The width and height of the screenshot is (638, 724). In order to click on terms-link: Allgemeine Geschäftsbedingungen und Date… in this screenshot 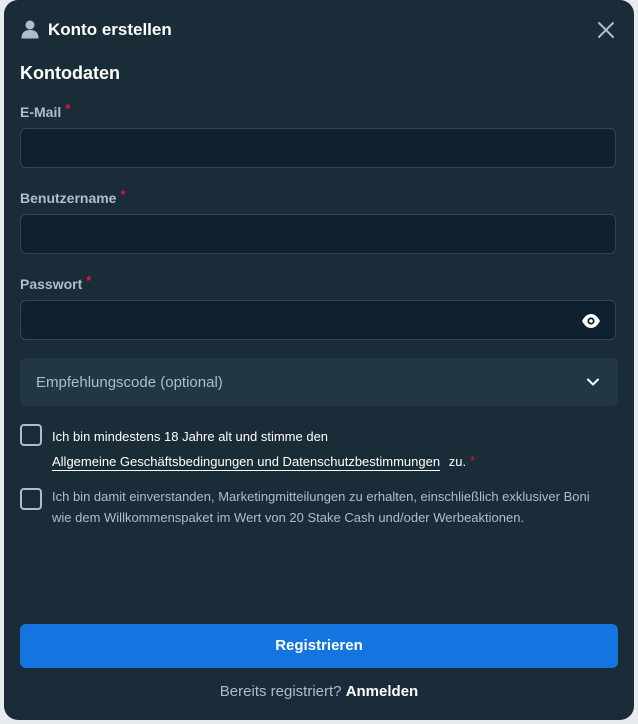, I will do `click(246, 461)`.